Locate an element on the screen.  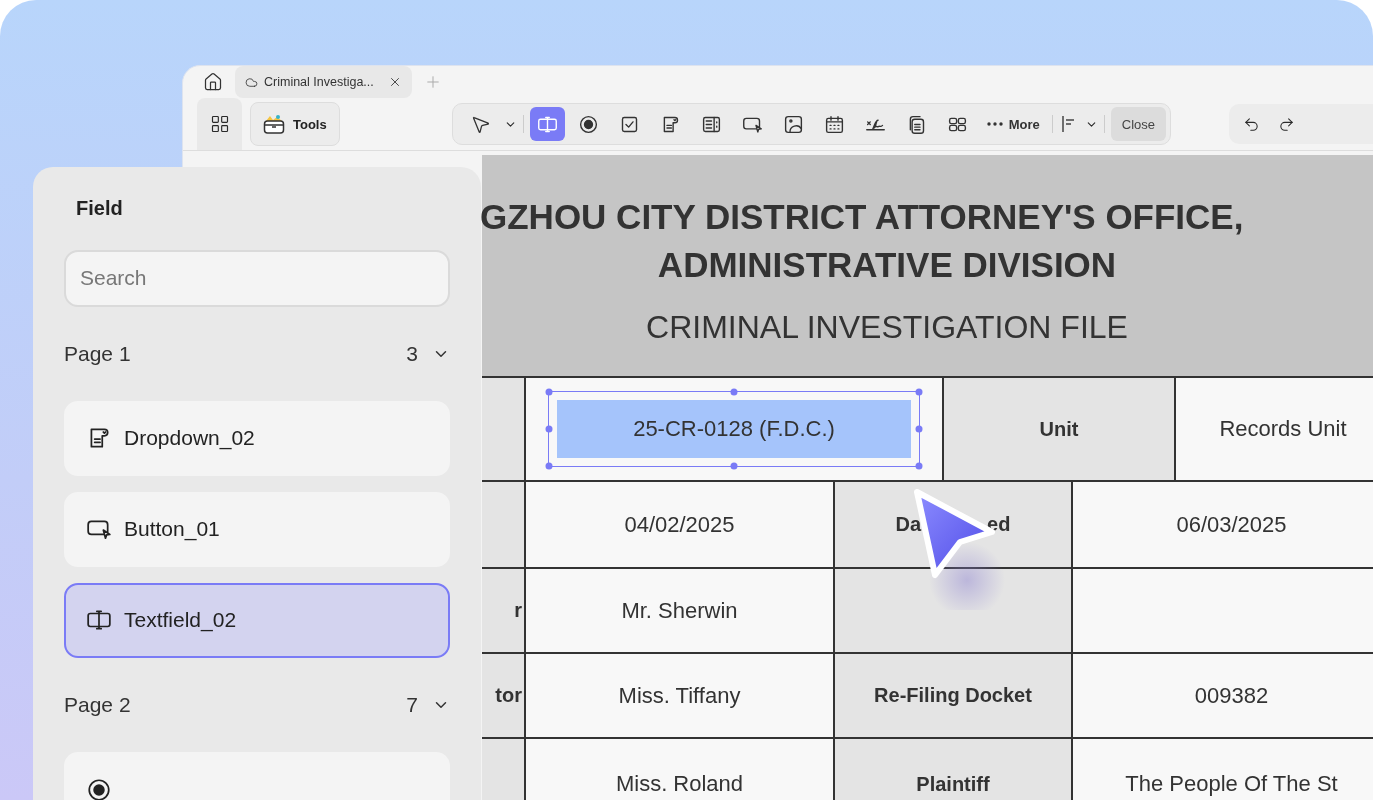
document-heading: ADMINISTRATIVE DIVISION is located at coordinates (887, 265).